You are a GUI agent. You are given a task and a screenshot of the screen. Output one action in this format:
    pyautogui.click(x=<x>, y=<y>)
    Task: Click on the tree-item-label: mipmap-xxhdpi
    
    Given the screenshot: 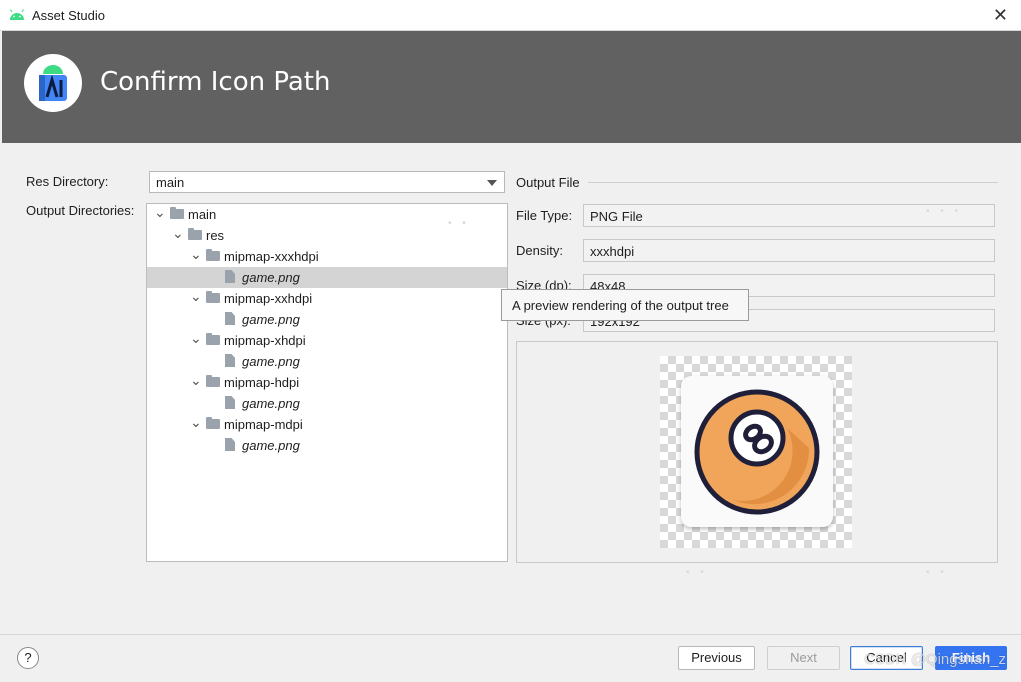 What is the action you would take?
    pyautogui.click(x=268, y=298)
    